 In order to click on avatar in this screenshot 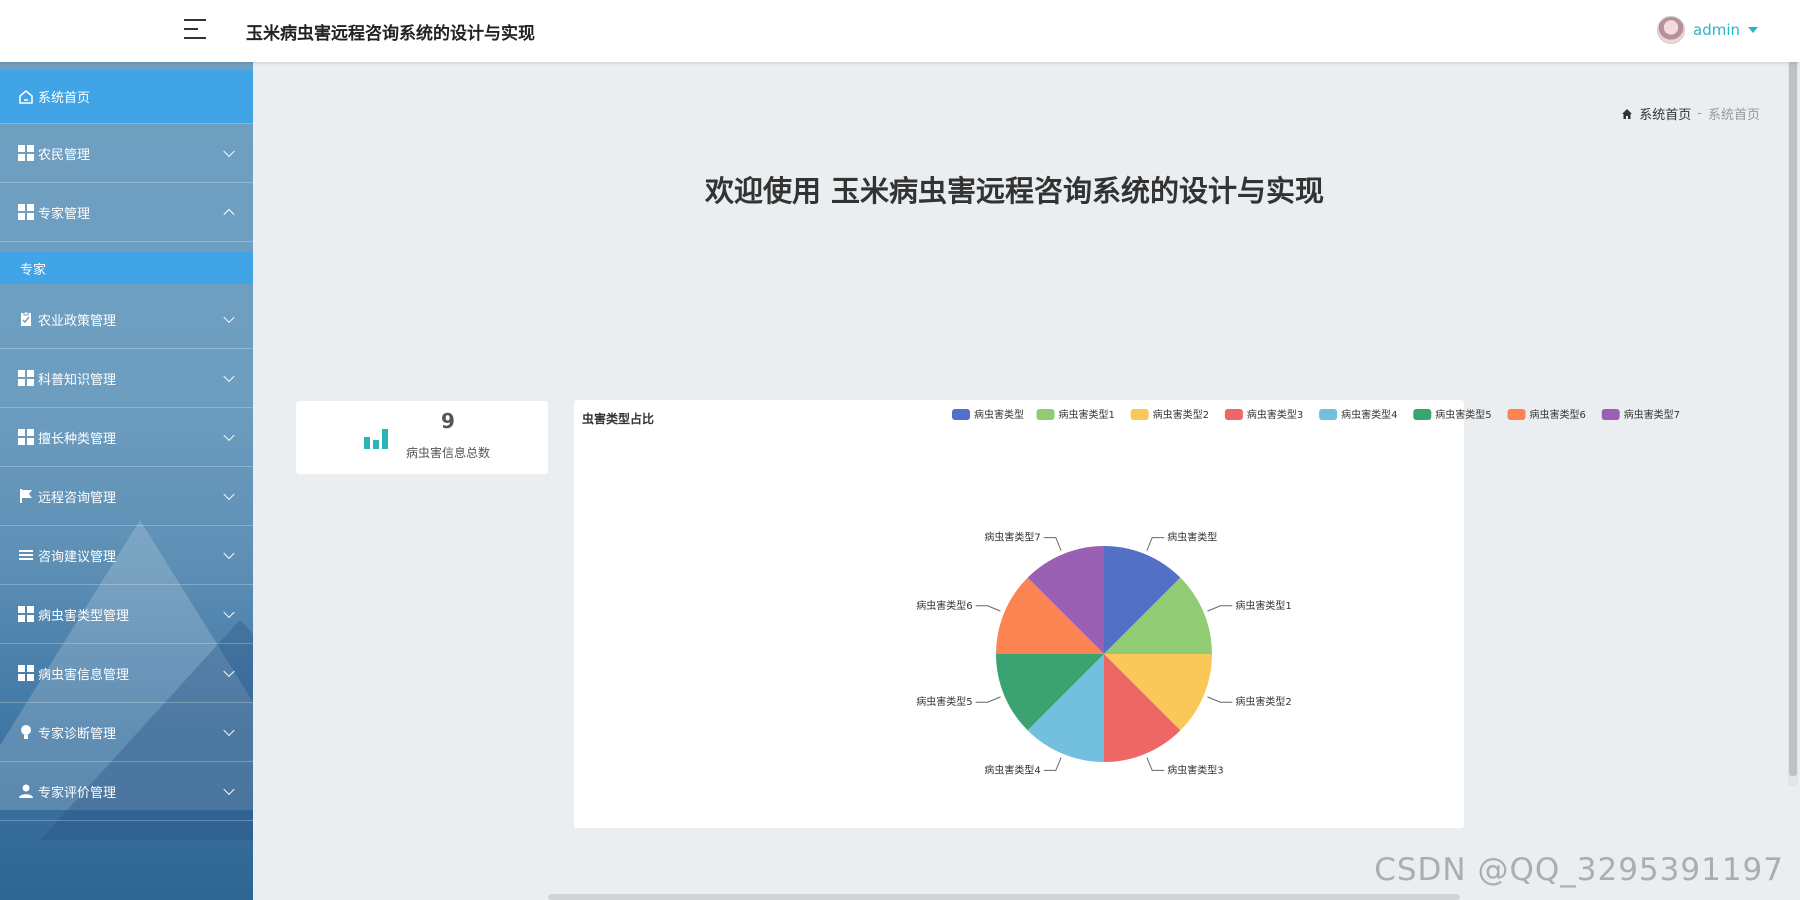, I will do `click(1671, 30)`.